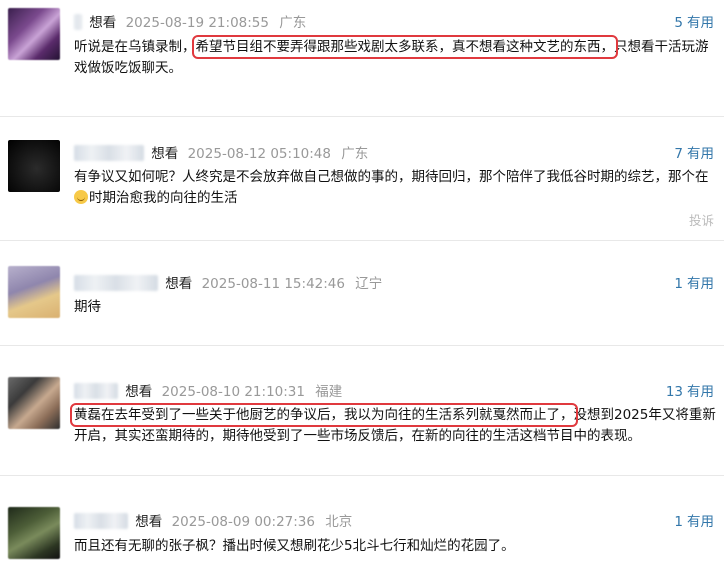  I want to click on comment-text-part: 听说是在乌镇录制，, so click(135, 47).